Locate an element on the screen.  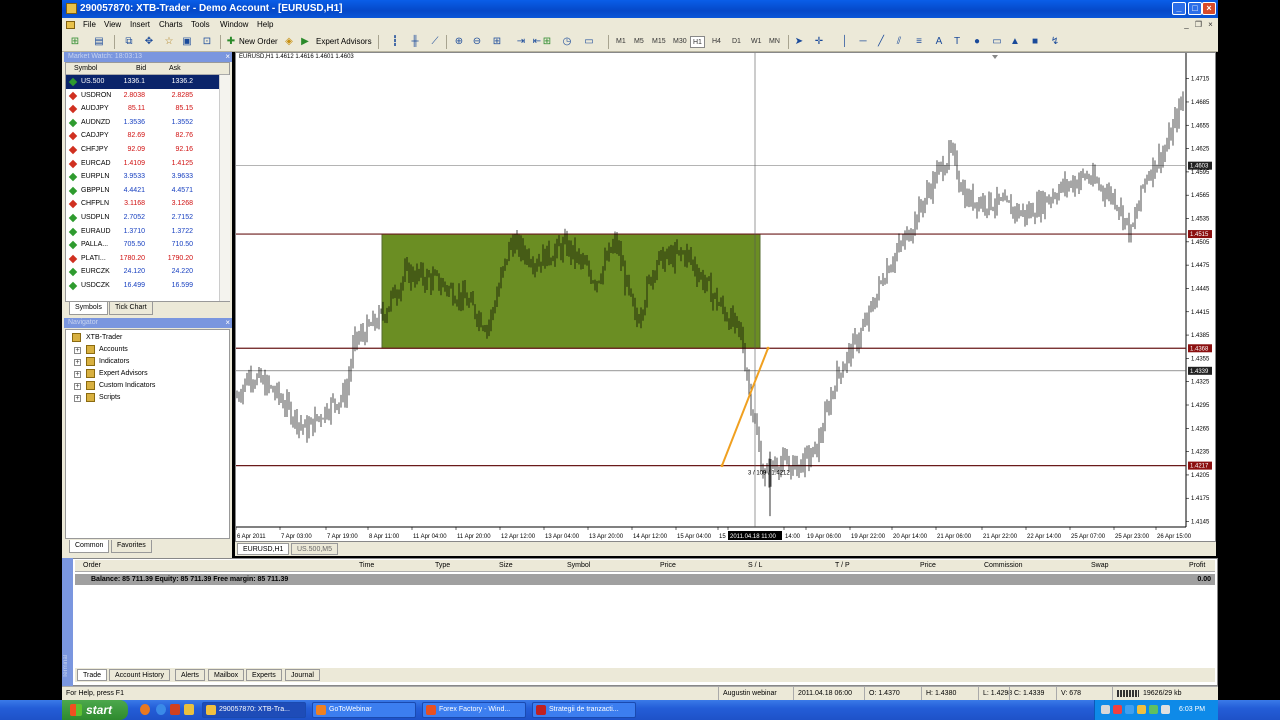
cursor-icon: ➤ is located at coordinates (799, 42).